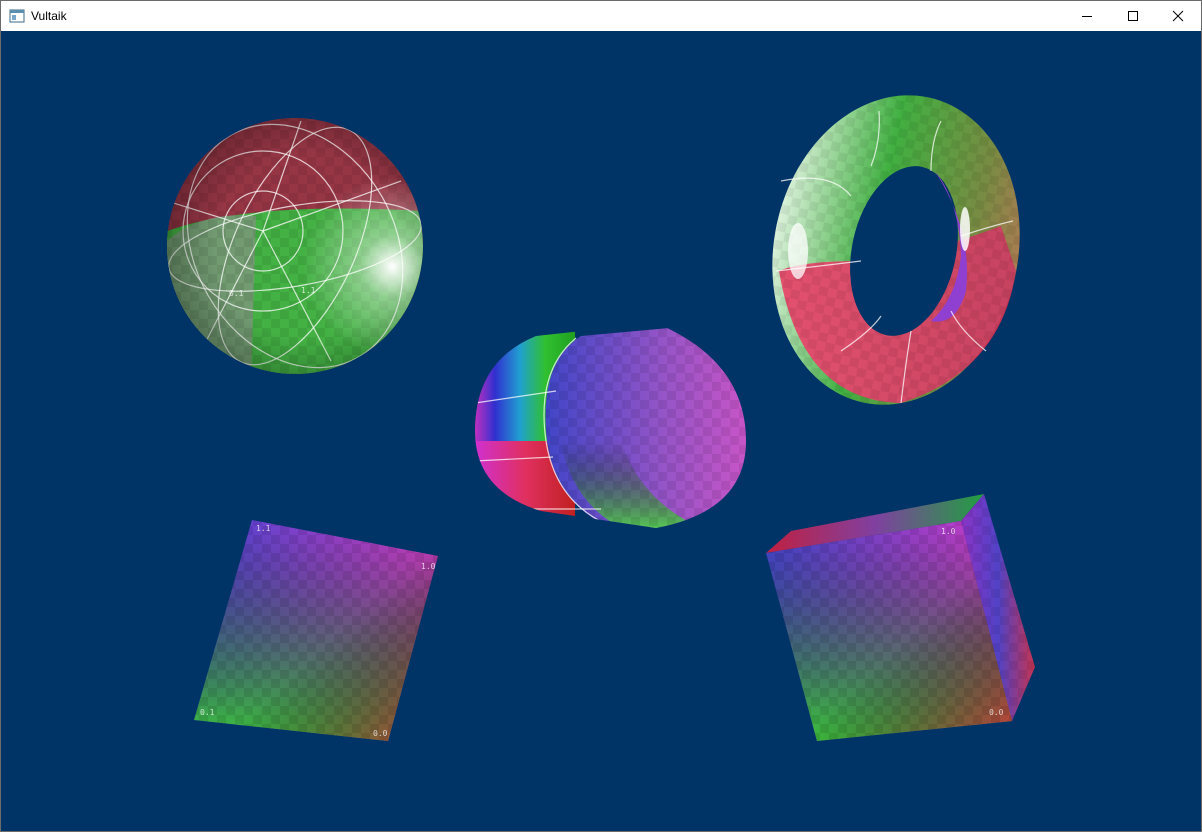 This screenshot has width=1202, height=832. Describe the element at coordinates (610, 425) in the screenshot. I see `capsule-object` at that location.